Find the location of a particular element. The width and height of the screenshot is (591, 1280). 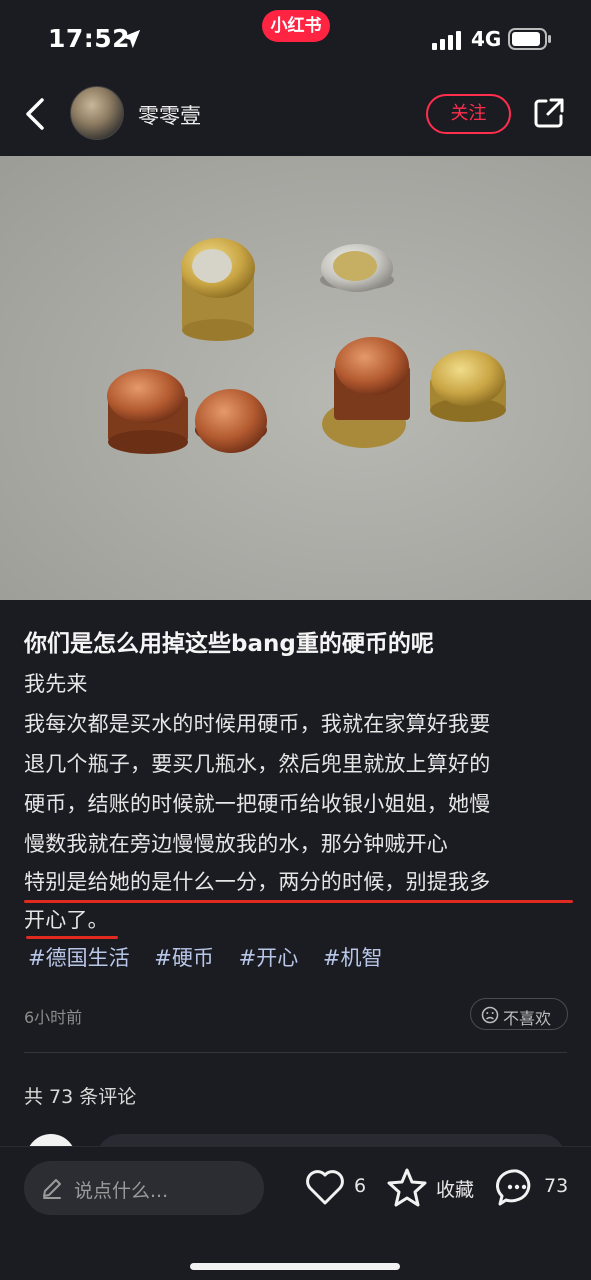

post-body-line: 特别是给她的是什么一分，两分的时候，别提我多 is located at coordinates (257, 882).